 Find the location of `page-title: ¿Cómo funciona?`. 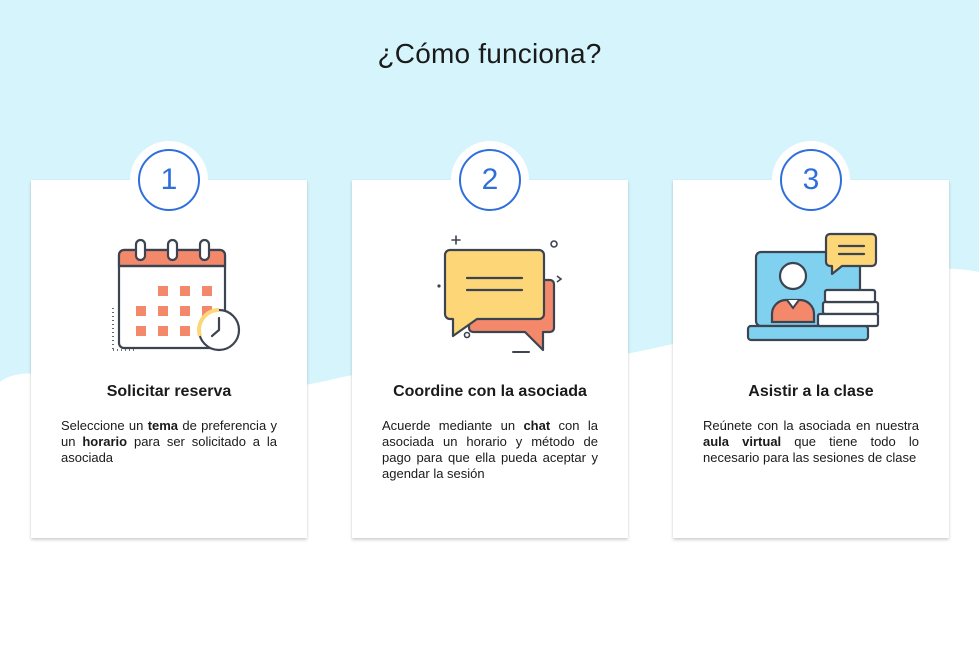

page-title: ¿Cómo funciona? is located at coordinates (489, 53).